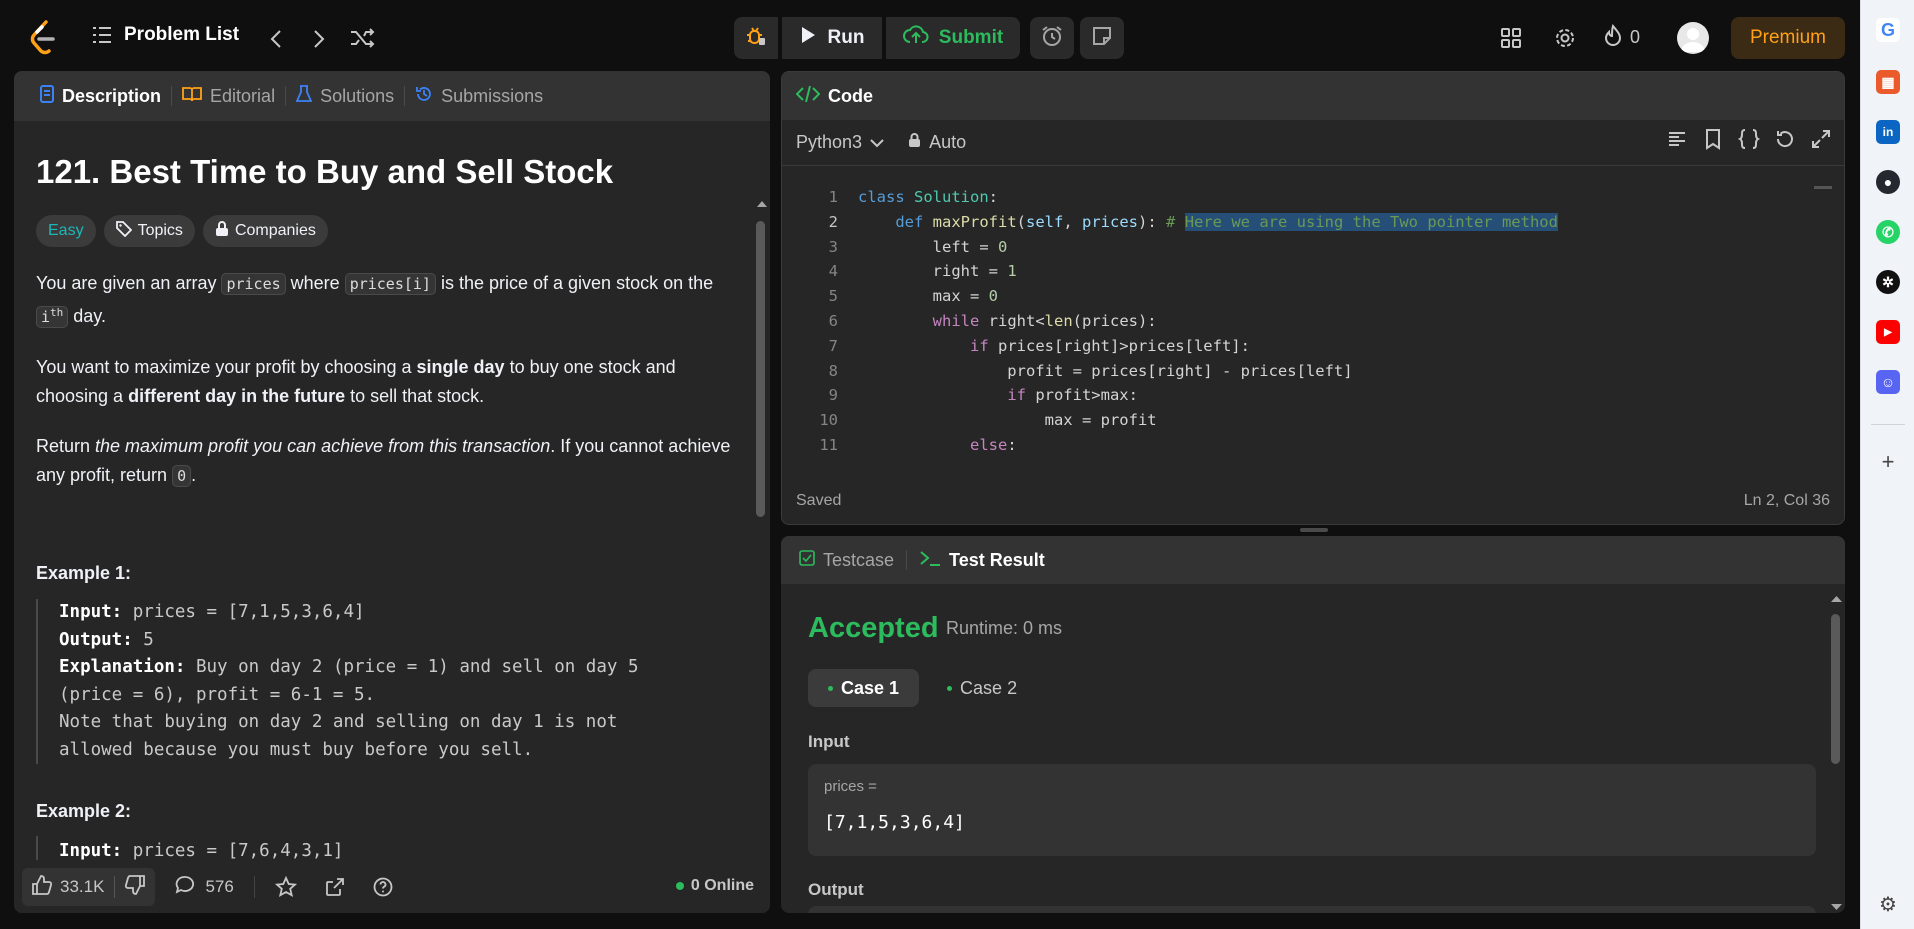 The image size is (1914, 929). Describe the element at coordinates (1105, 371) in the screenshot. I see `code-line: profit = prices[right] - prices[left]` at that location.